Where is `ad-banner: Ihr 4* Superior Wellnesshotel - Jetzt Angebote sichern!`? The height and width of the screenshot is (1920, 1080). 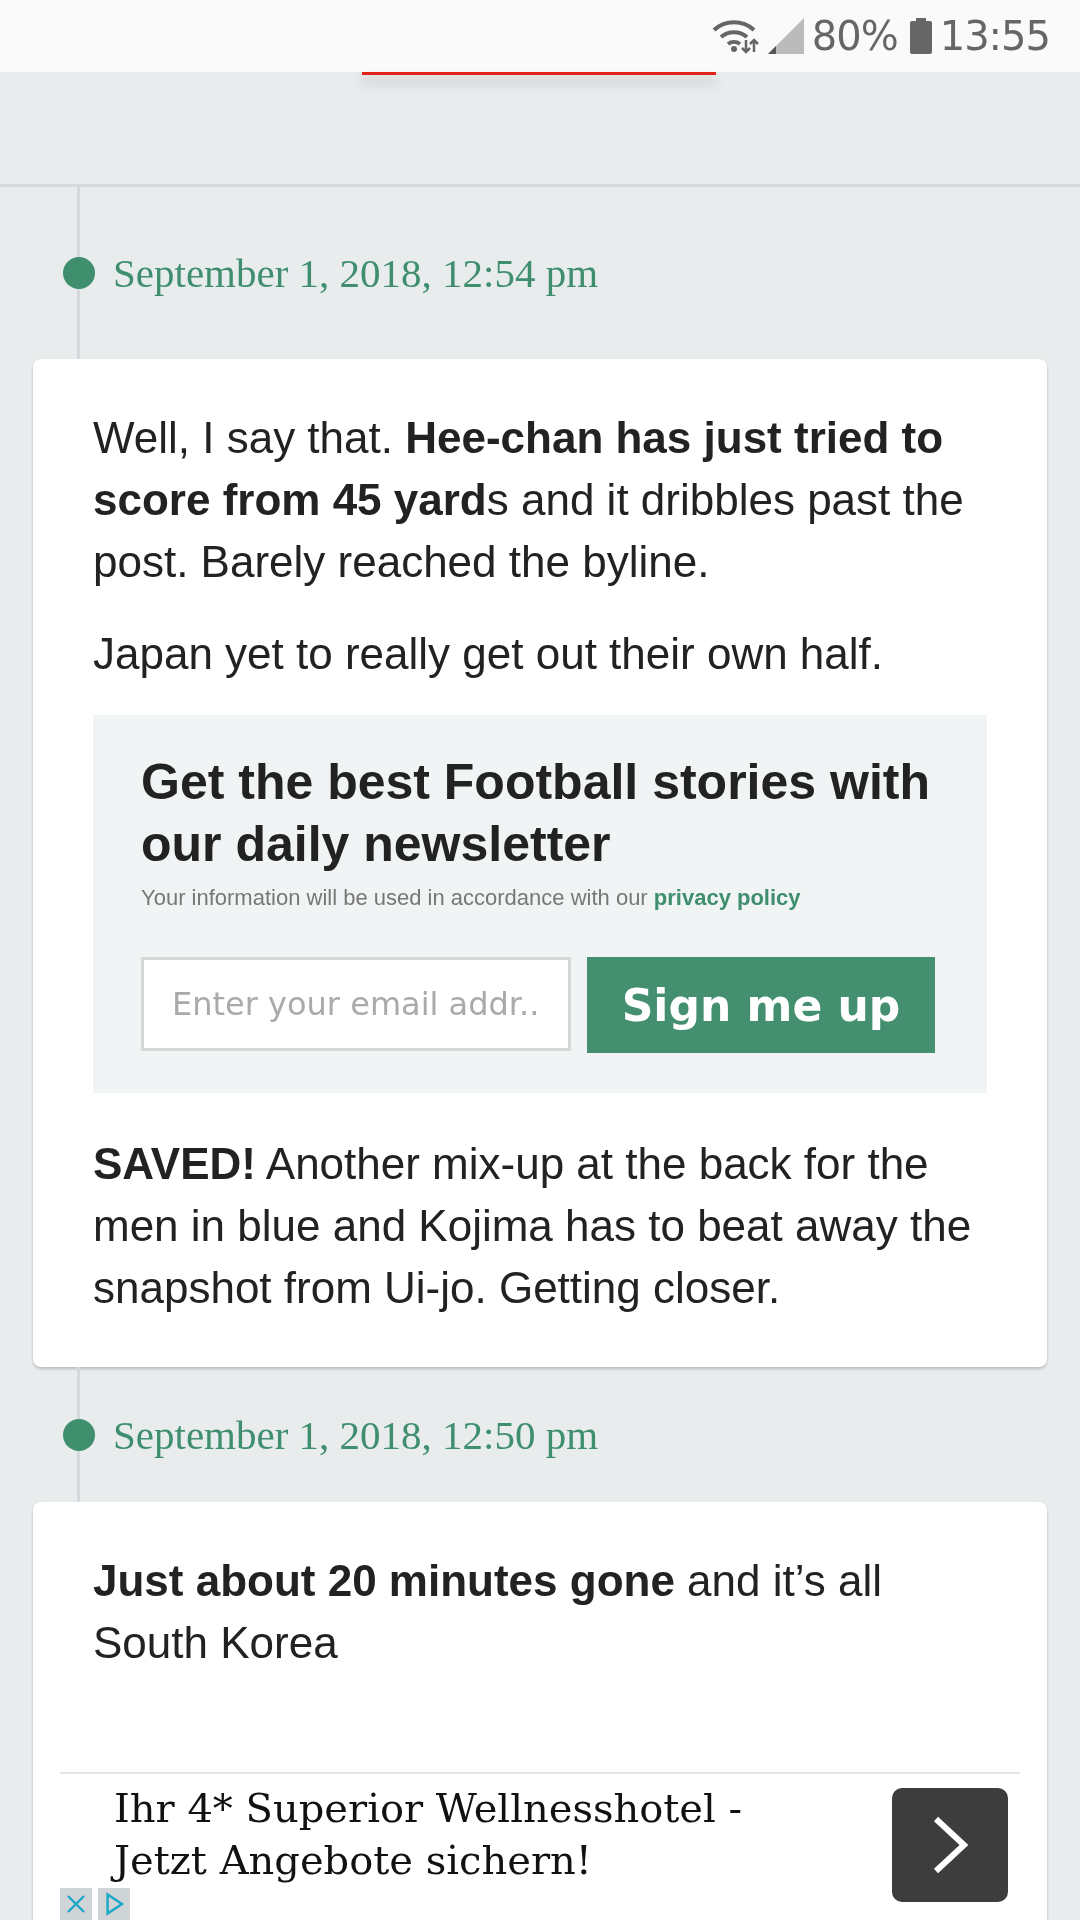
ad-banner: Ihr 4* Superior Wellnesshotel - Jetzt Angebote sichern! is located at coordinates (540, 1846).